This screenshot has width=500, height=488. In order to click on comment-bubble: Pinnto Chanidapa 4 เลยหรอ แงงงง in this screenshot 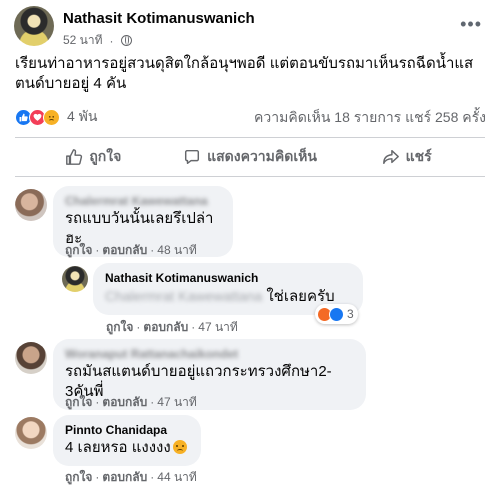, I will do `click(127, 440)`.